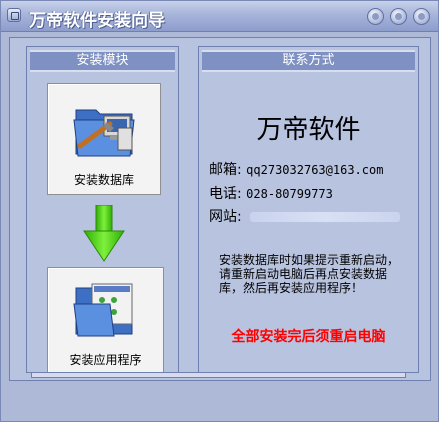 This screenshot has height=422, width=439. Describe the element at coordinates (308, 130) in the screenshot. I see `brand-name: 万帝软件` at that location.